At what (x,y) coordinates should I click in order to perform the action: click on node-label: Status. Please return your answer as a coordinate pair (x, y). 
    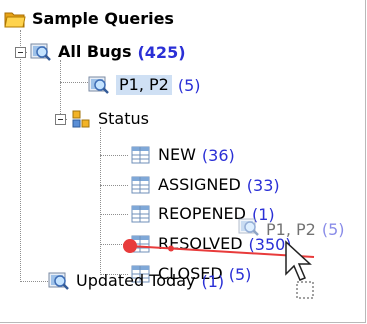
    Looking at the image, I should click on (123, 118).